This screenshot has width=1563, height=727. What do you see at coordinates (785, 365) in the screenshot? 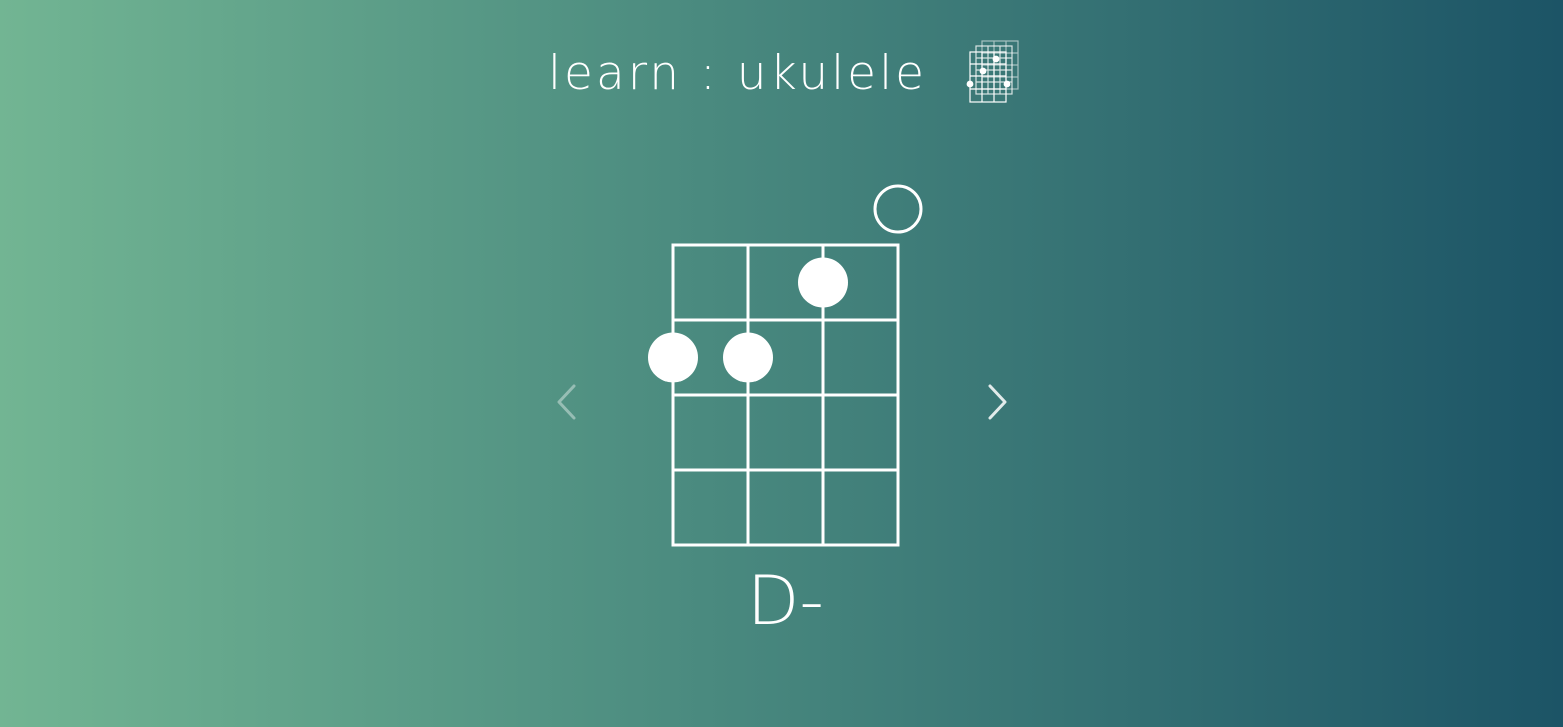
I see `chord-diagram` at bounding box center [785, 365].